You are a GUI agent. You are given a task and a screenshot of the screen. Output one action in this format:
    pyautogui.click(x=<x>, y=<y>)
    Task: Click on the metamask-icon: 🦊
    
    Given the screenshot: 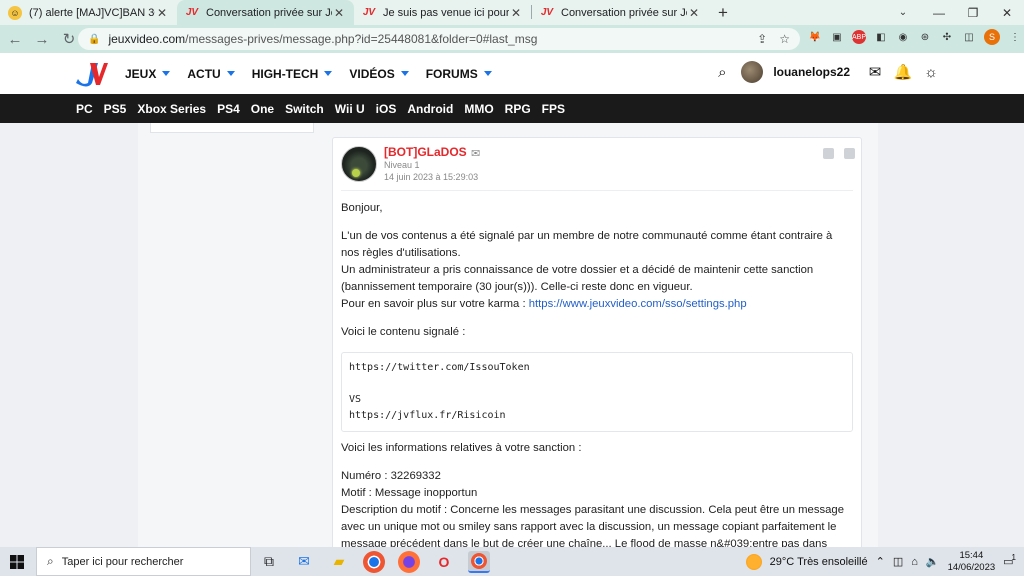 What is the action you would take?
    pyautogui.click(x=815, y=37)
    